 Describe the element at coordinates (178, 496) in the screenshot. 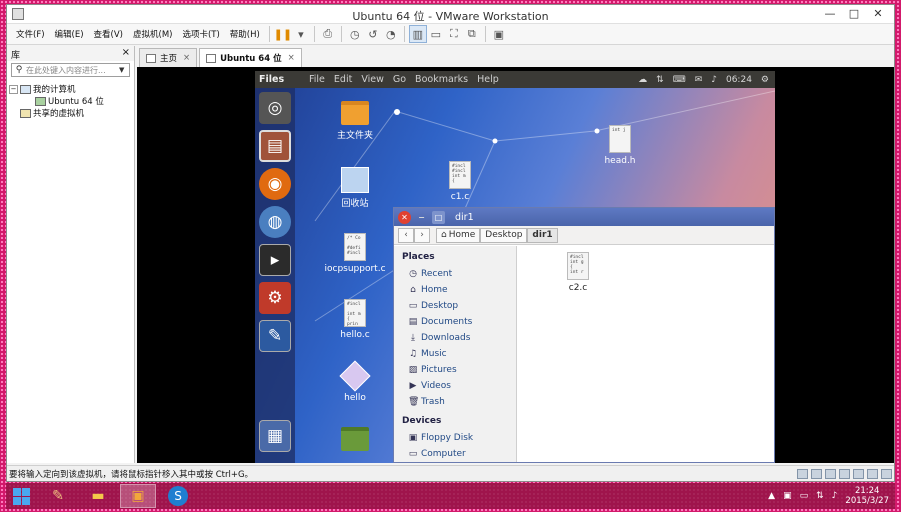

I see `taskbar-app-skype: S` at that location.